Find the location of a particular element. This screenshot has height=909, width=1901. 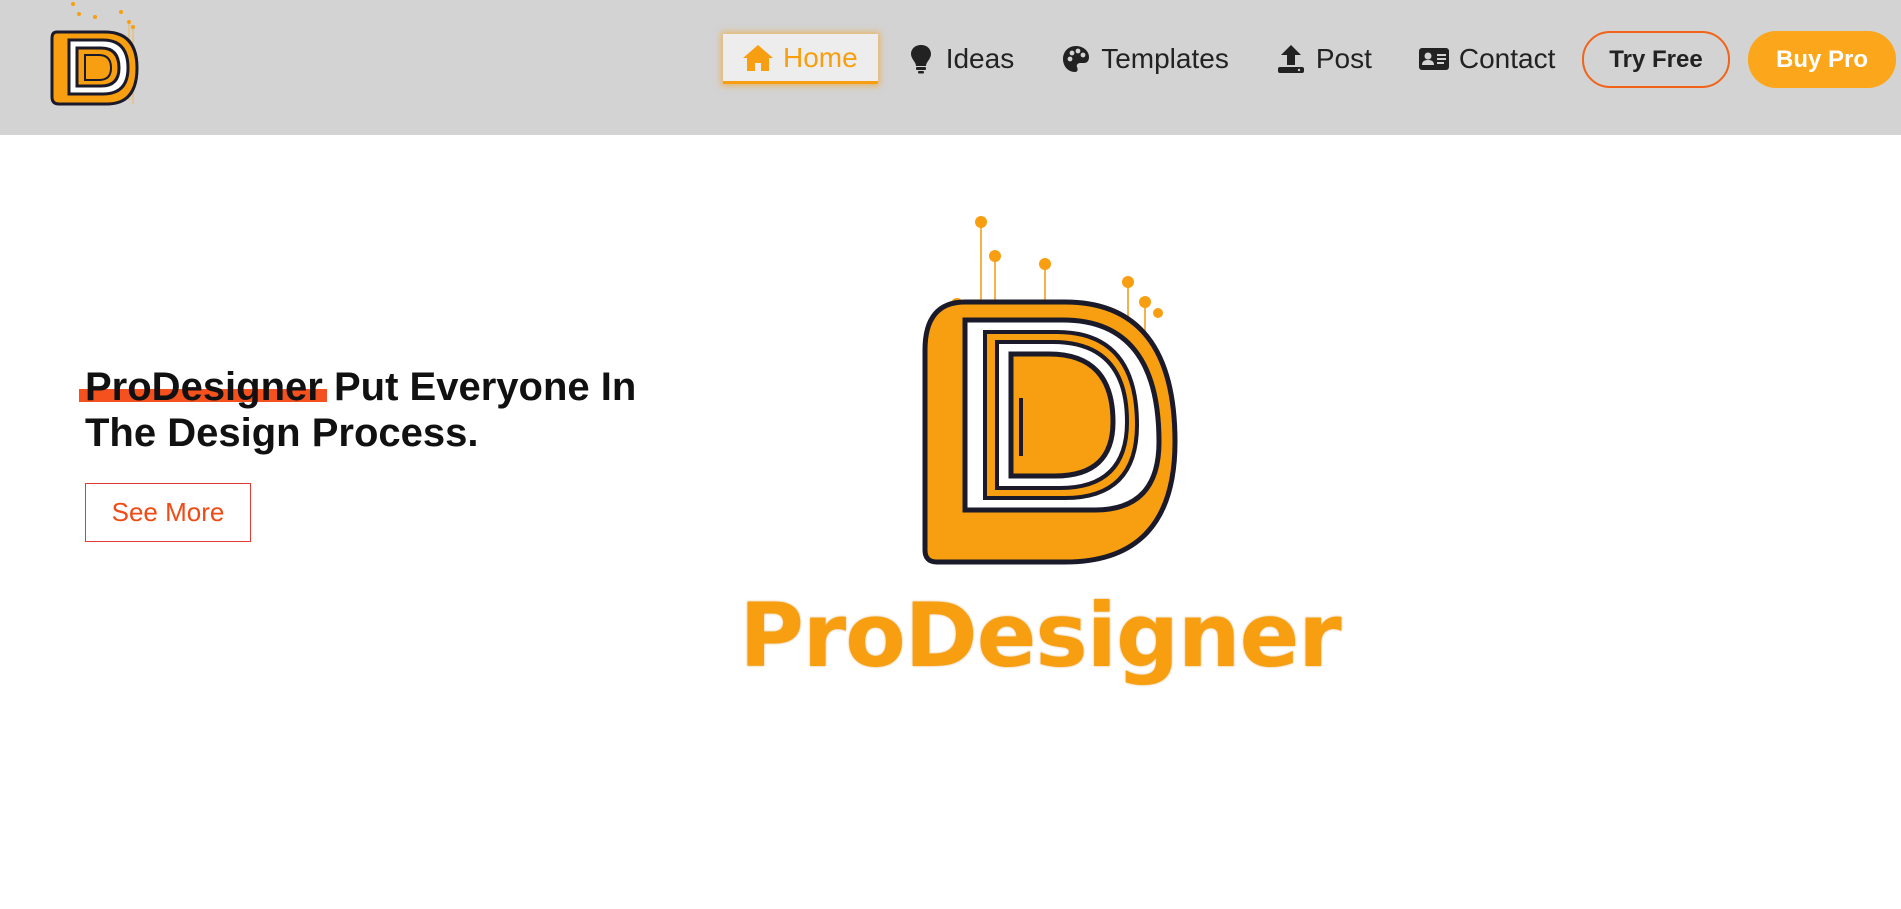

nav-post-label: Post is located at coordinates (1343, 58).